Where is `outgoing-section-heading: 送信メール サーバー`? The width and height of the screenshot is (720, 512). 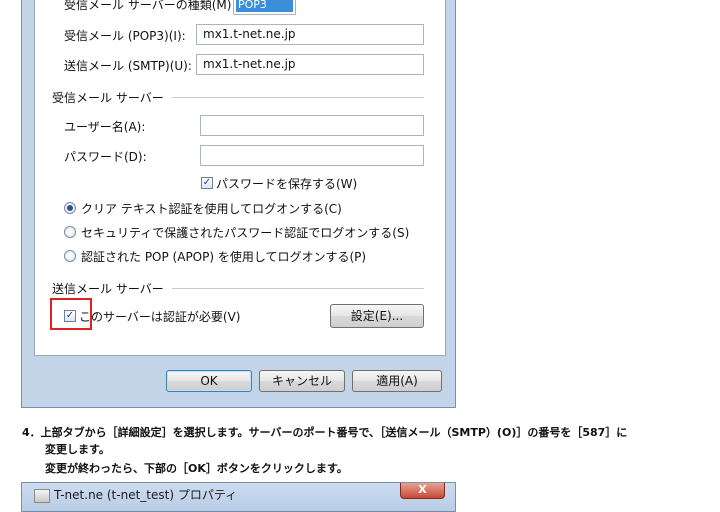 outgoing-section-heading: 送信メール サーバー is located at coordinates (112, 288).